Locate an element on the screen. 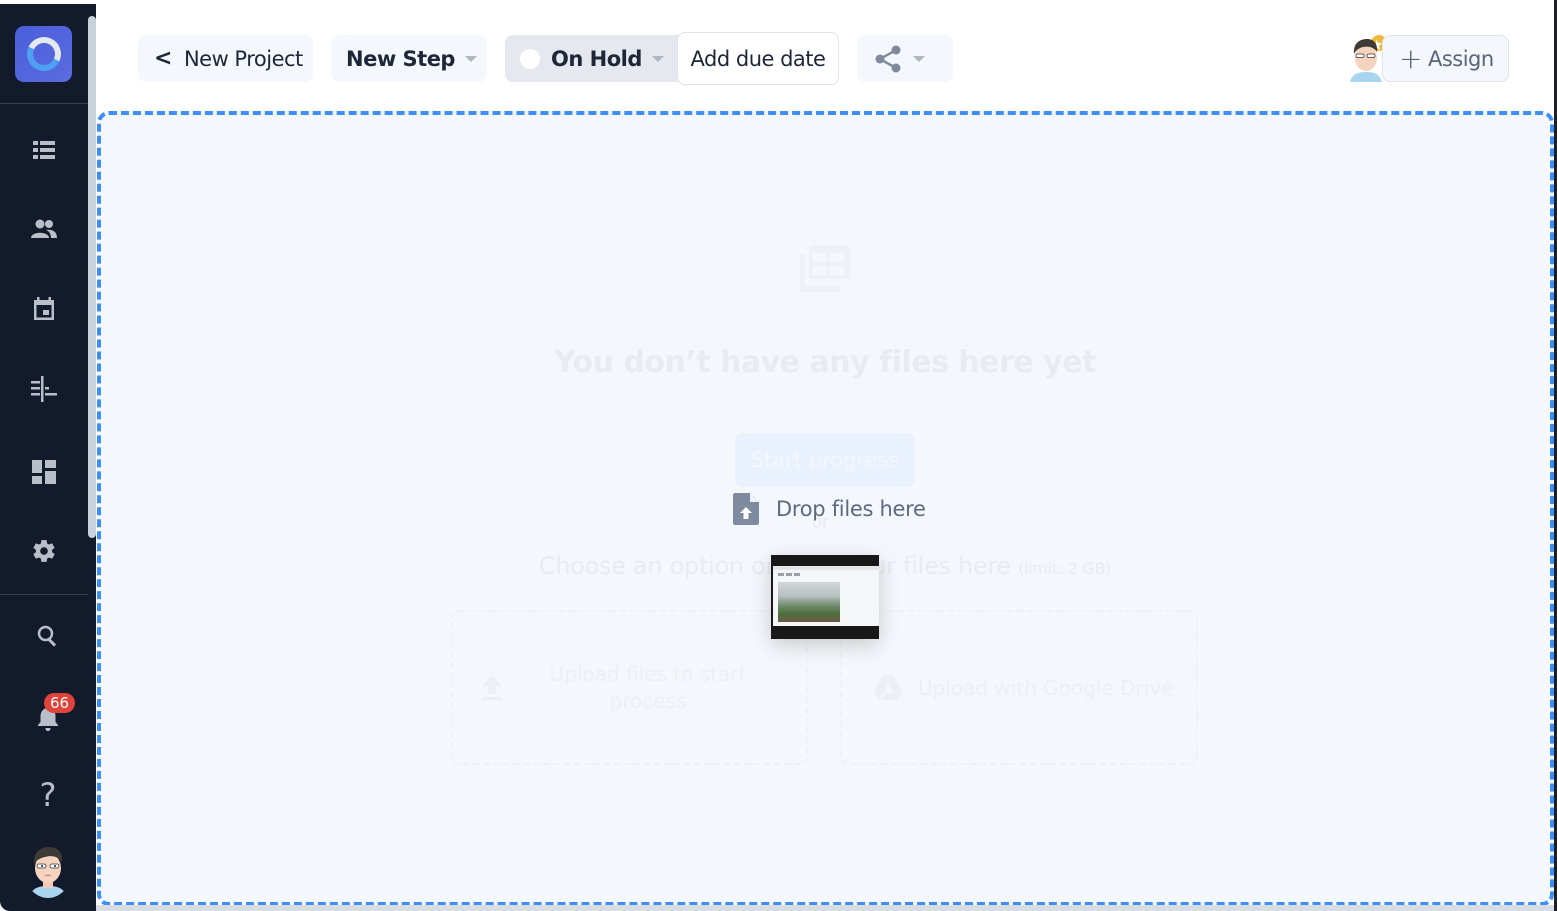 Image resolution: width=1557 pixels, height=911 pixels. avatar-image is located at coordinates (48, 872).